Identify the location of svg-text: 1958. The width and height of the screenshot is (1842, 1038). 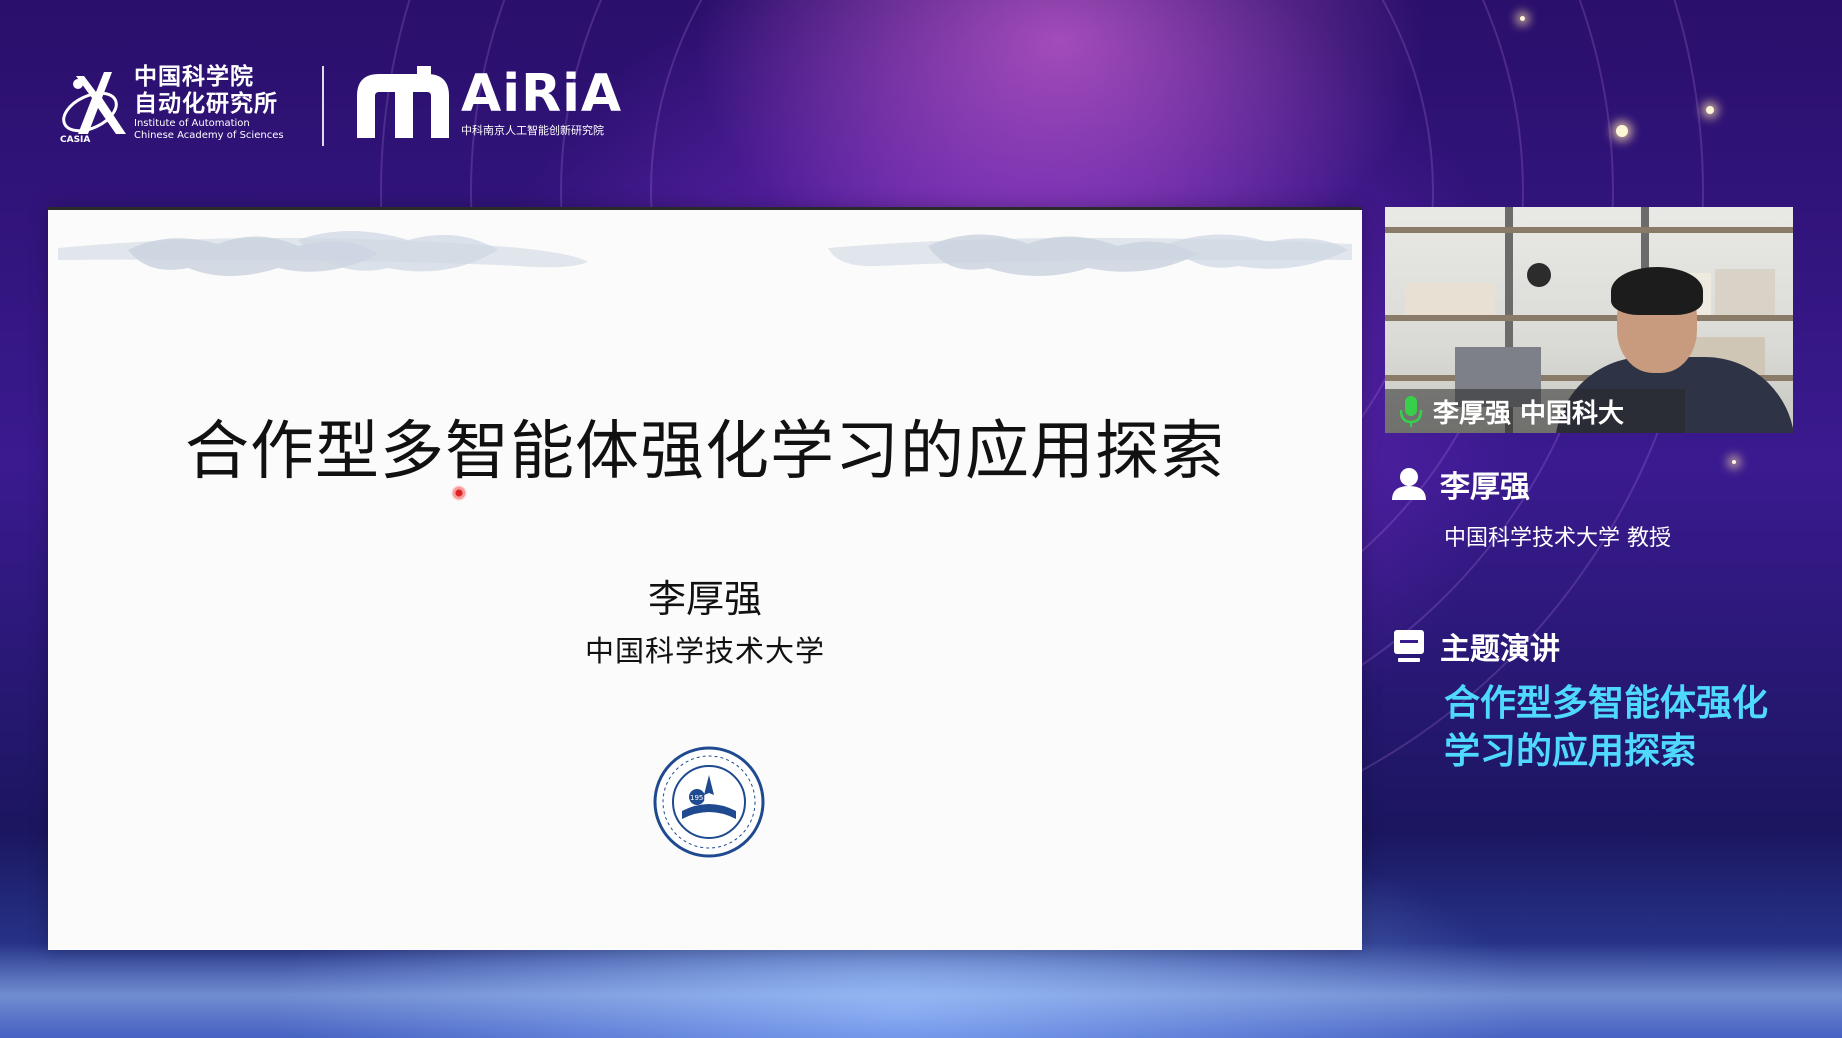
(699, 798).